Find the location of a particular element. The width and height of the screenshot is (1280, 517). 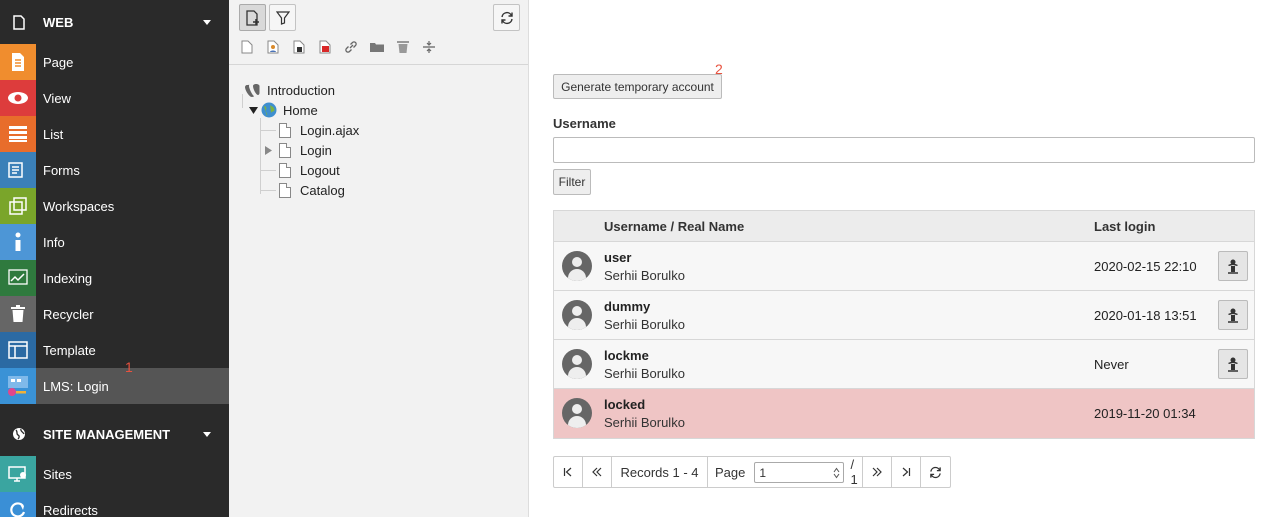

document-icon is located at coordinates (19, 22).